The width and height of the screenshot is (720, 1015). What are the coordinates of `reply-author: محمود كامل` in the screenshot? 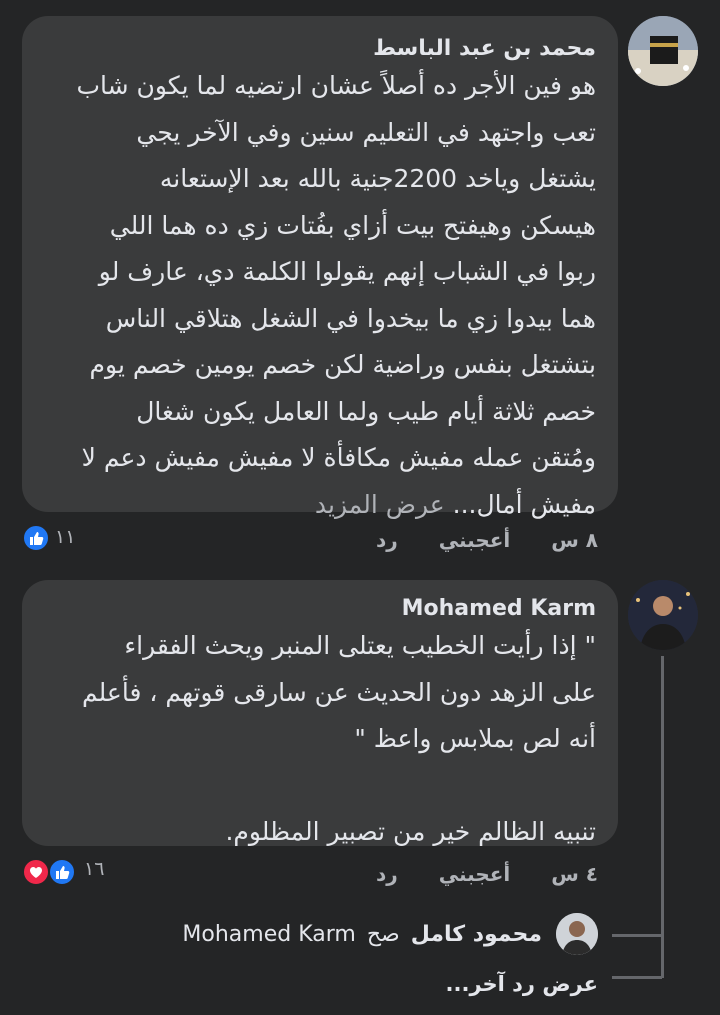 It's located at (476, 934).